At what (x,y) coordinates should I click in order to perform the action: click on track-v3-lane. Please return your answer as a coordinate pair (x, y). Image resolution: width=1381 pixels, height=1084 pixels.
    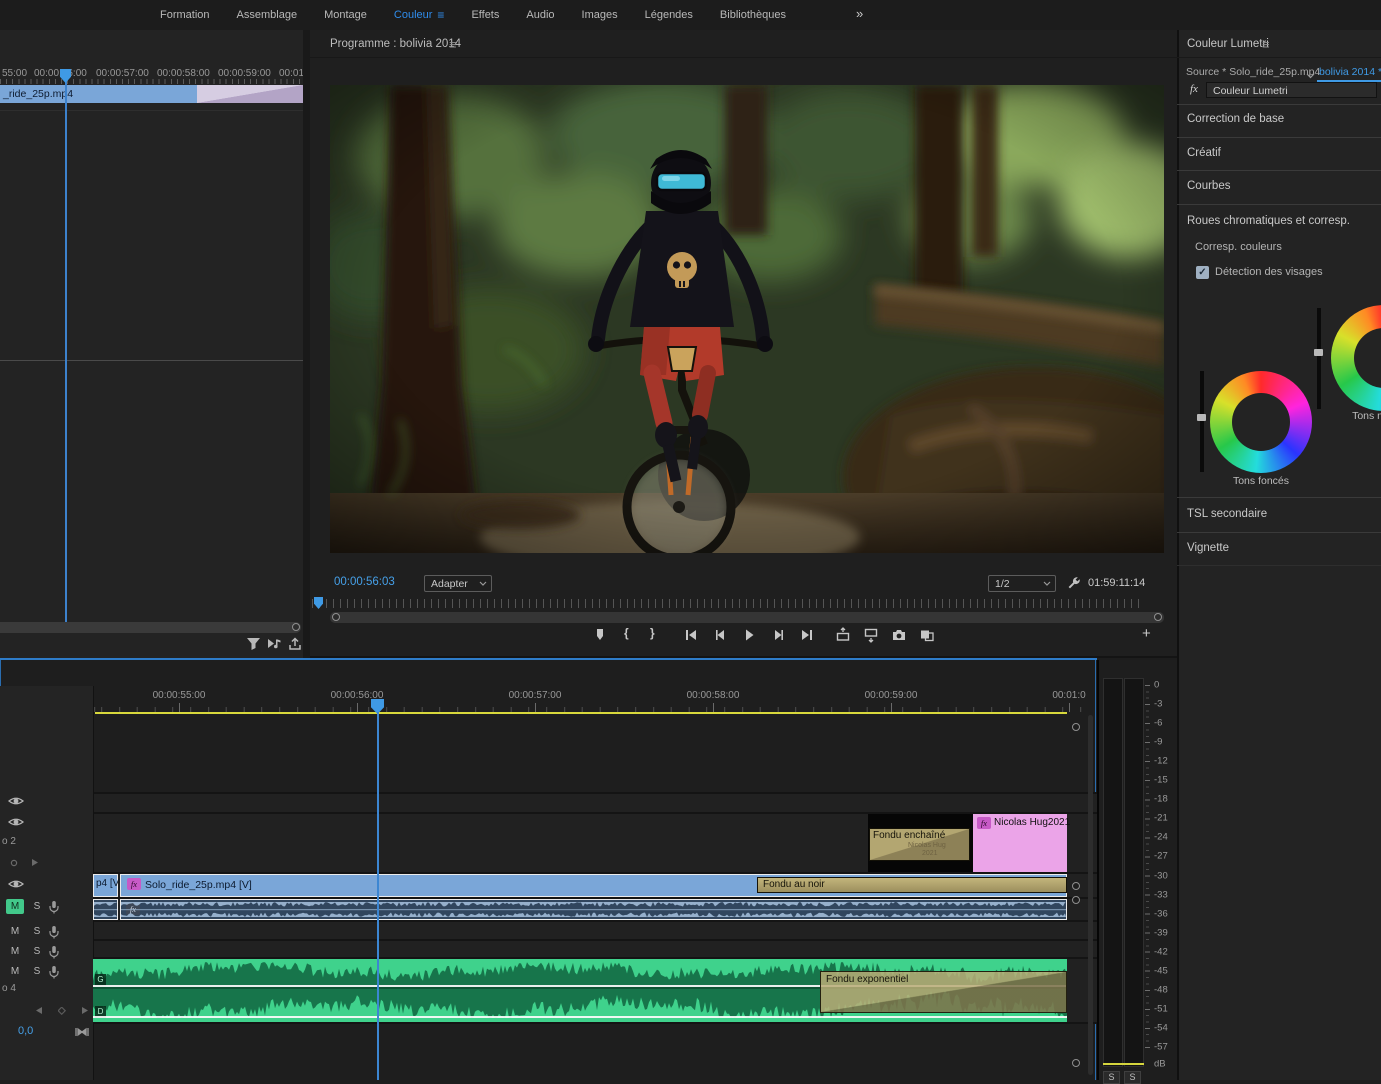
    Looking at the image, I should click on (595, 803).